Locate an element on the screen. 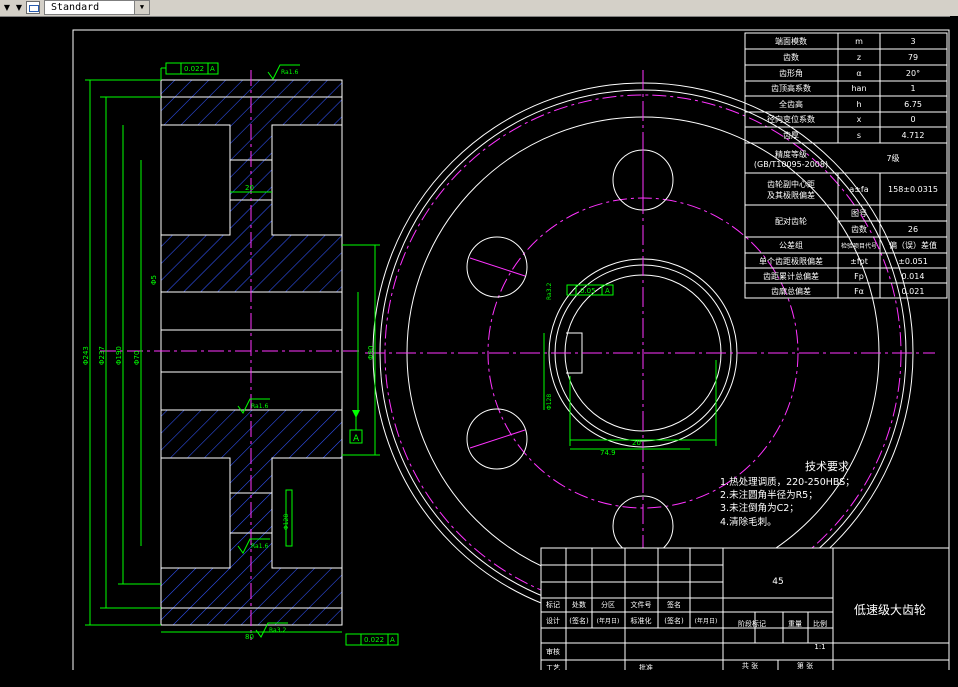 This screenshot has height=687, width=958. chevron-down-icon: ▼ is located at coordinates (141, 7).